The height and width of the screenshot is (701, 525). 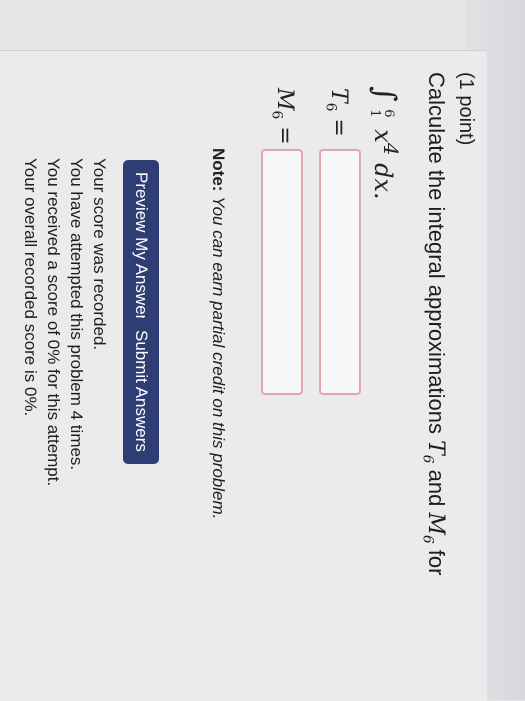 What do you see at coordinates (389, 113) in the screenshot?
I see `upper-limit: 6` at bounding box center [389, 113].